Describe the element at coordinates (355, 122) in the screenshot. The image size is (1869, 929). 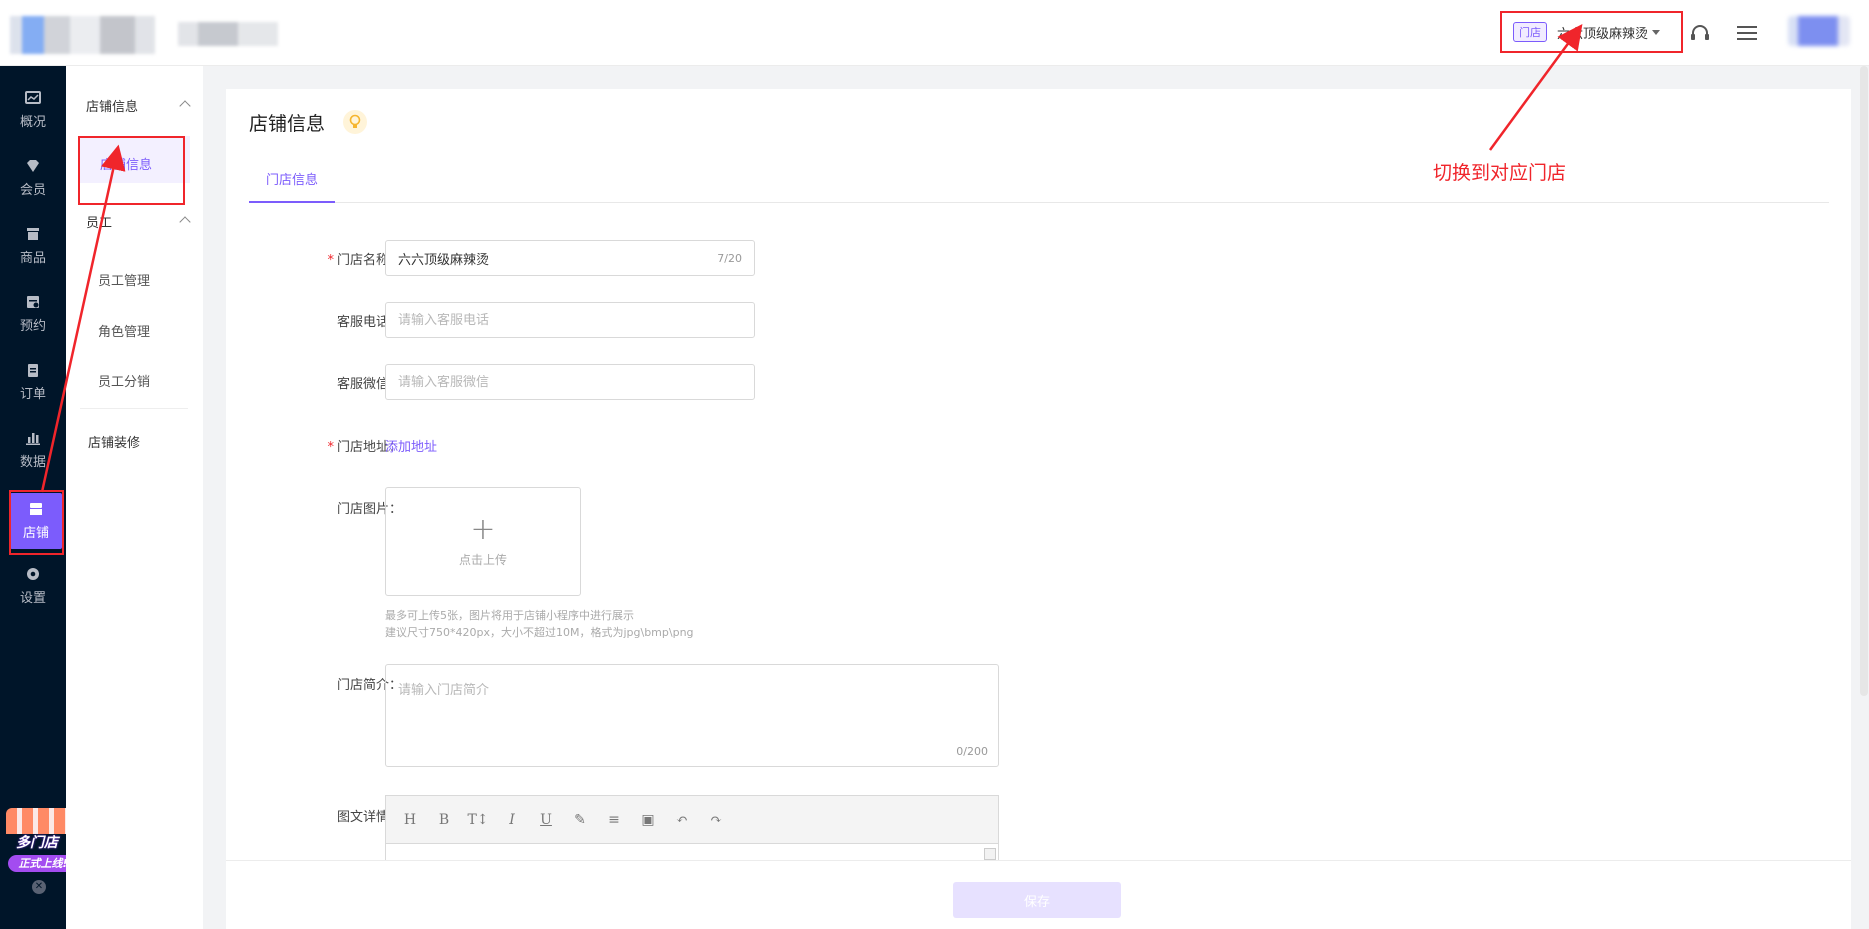
I see `lightbulb-icon` at that location.